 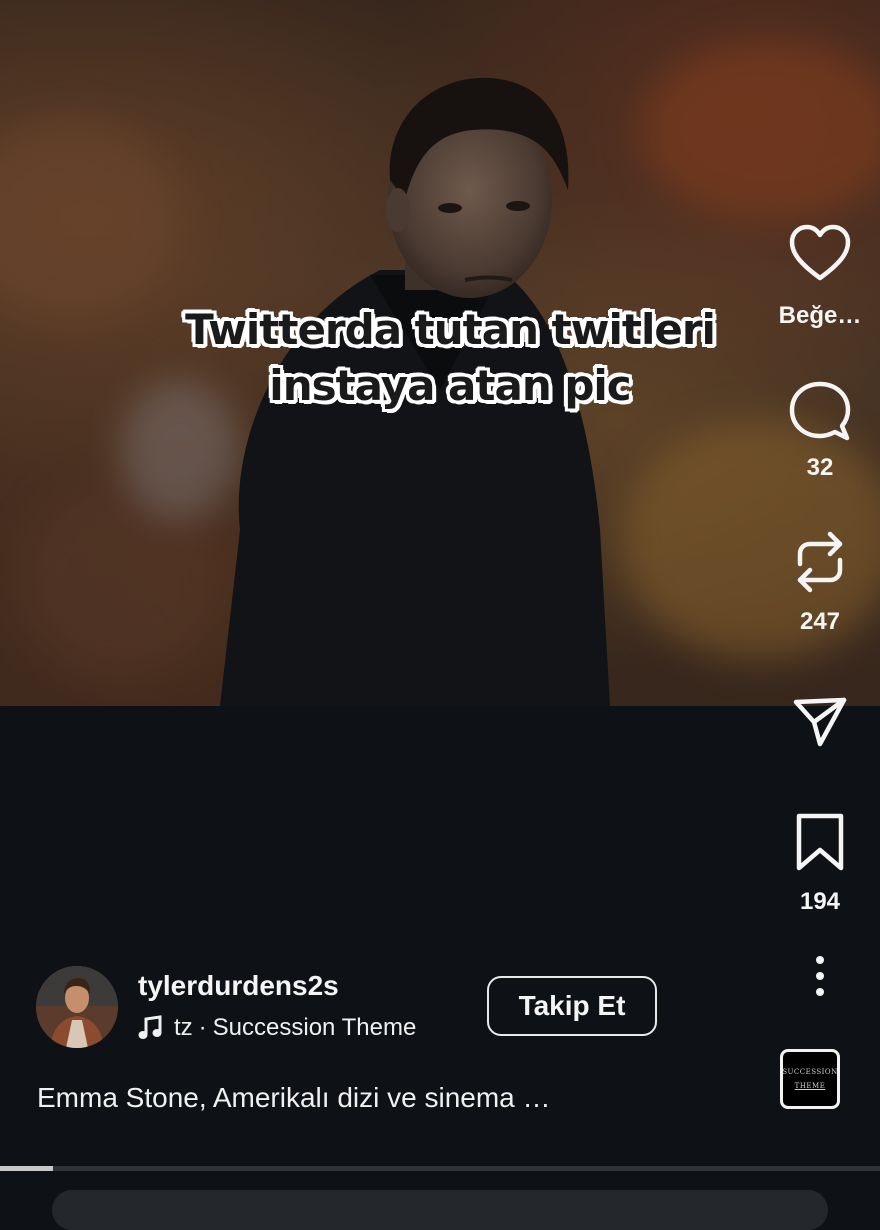 I want to click on more-button, so click(x=820, y=976).